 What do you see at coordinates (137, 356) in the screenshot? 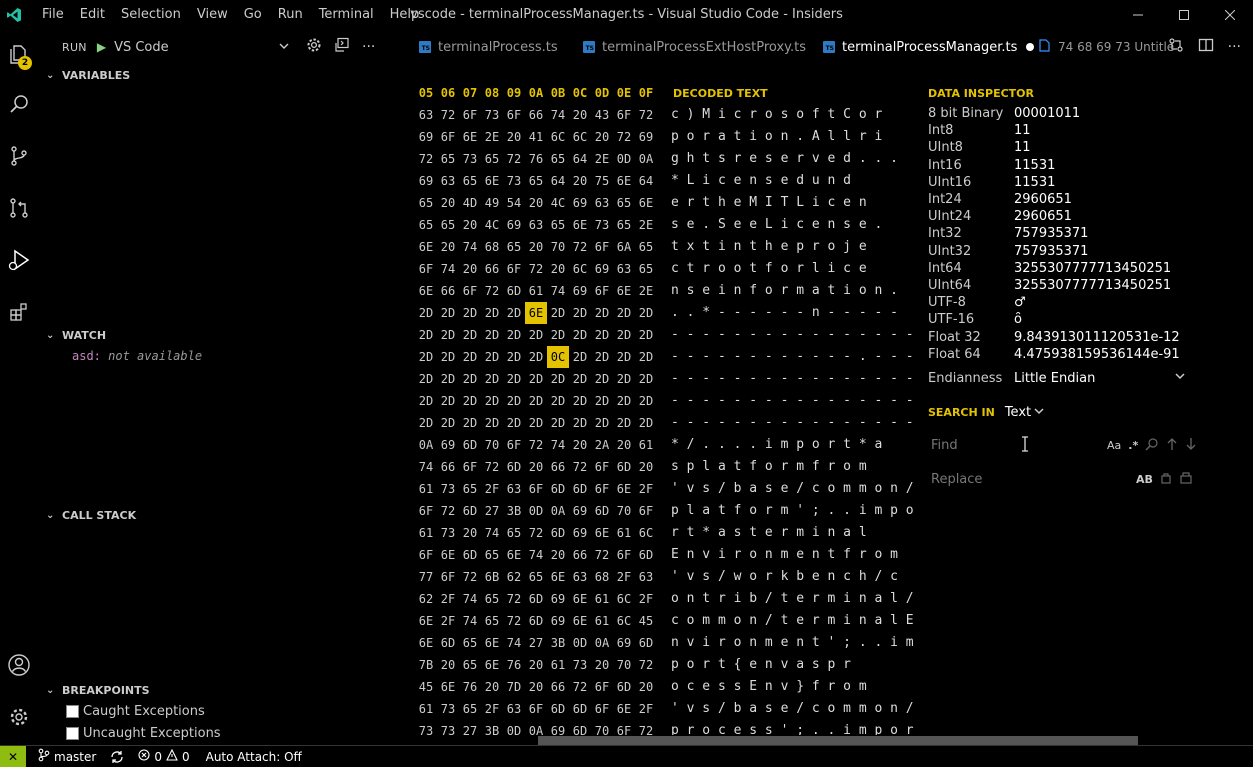
I see `watch-expression: asd: not available` at bounding box center [137, 356].